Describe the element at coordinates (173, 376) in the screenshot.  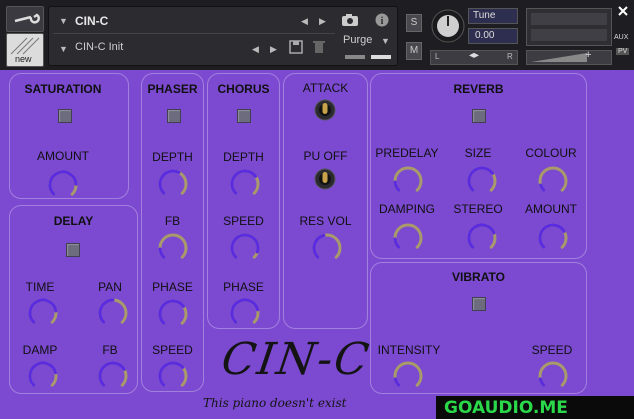
I see `phaser-speed-knob` at that location.